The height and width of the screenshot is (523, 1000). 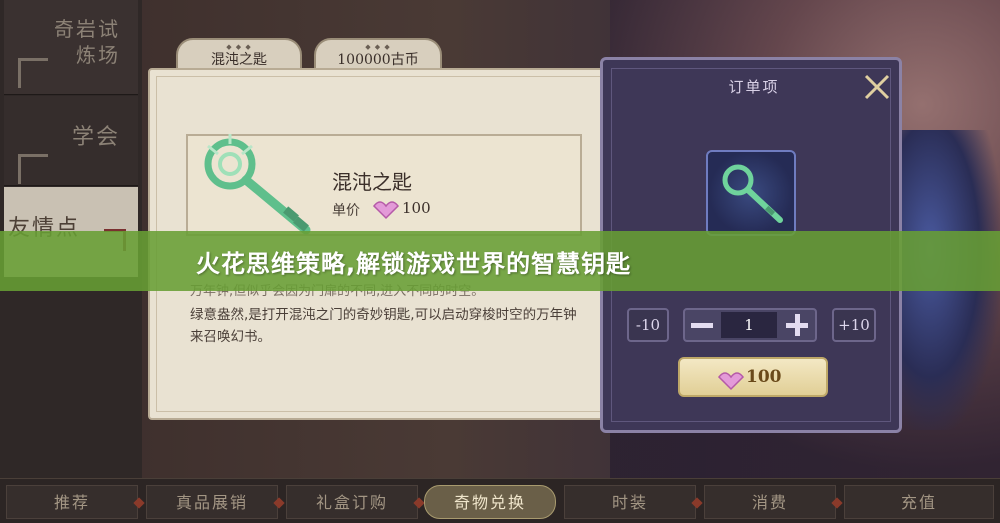 I want to click on tab-label: 推荐, so click(x=71, y=502).